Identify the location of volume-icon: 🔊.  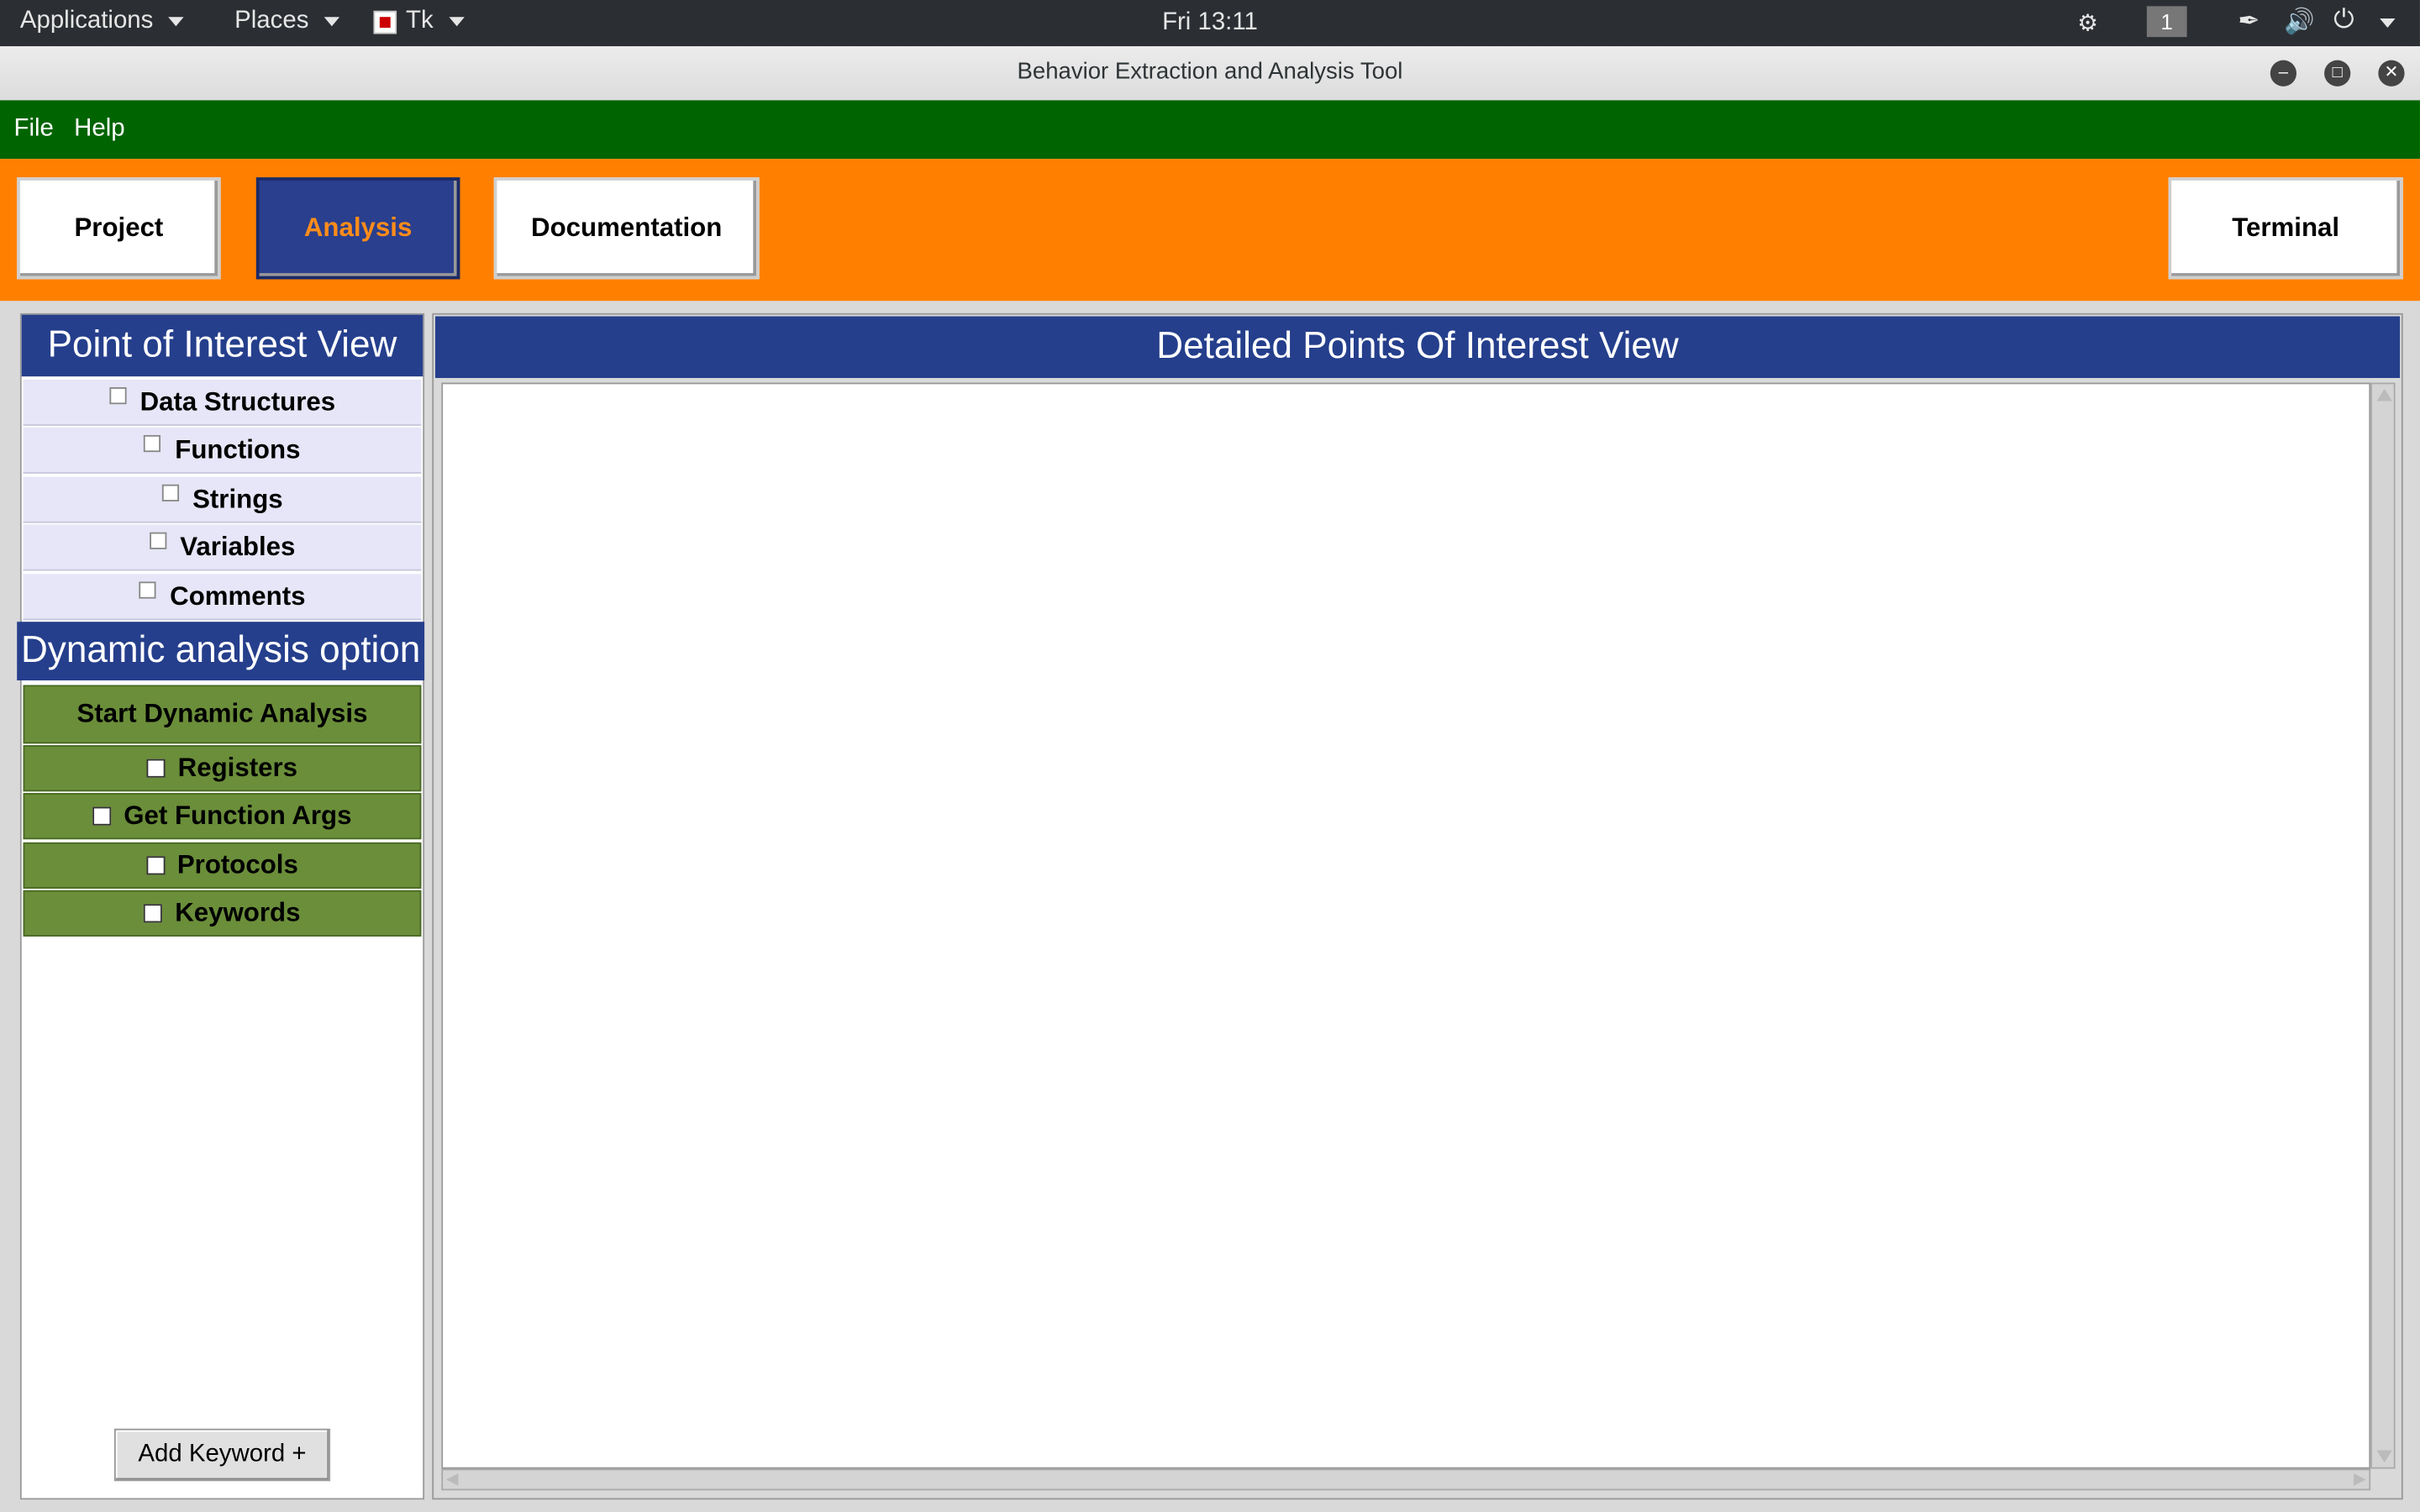
(2299, 21).